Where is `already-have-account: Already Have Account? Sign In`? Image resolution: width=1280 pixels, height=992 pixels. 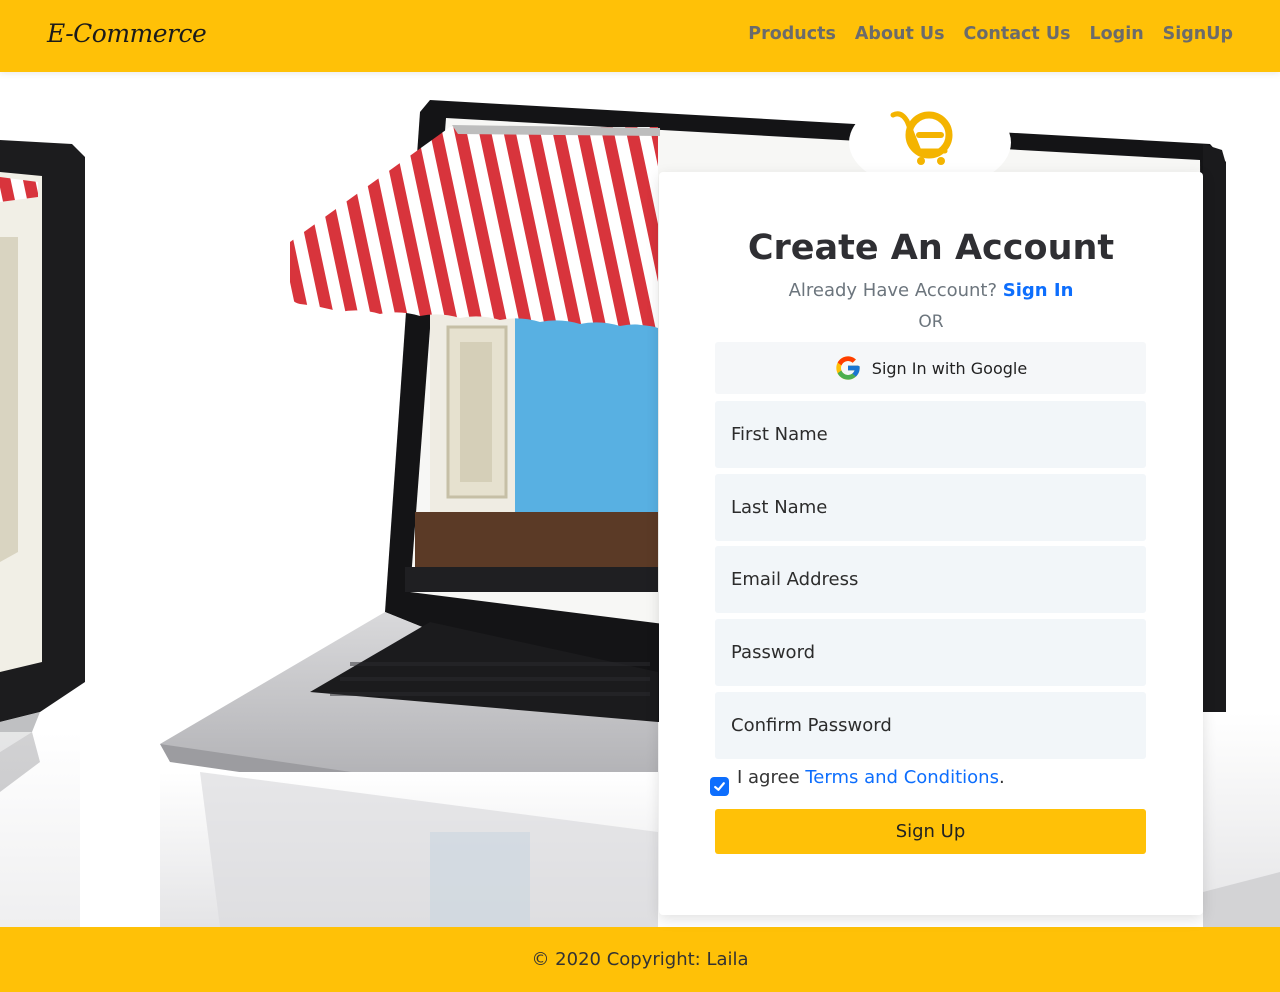
already-have-account: Already Have Account? Sign In is located at coordinates (931, 290).